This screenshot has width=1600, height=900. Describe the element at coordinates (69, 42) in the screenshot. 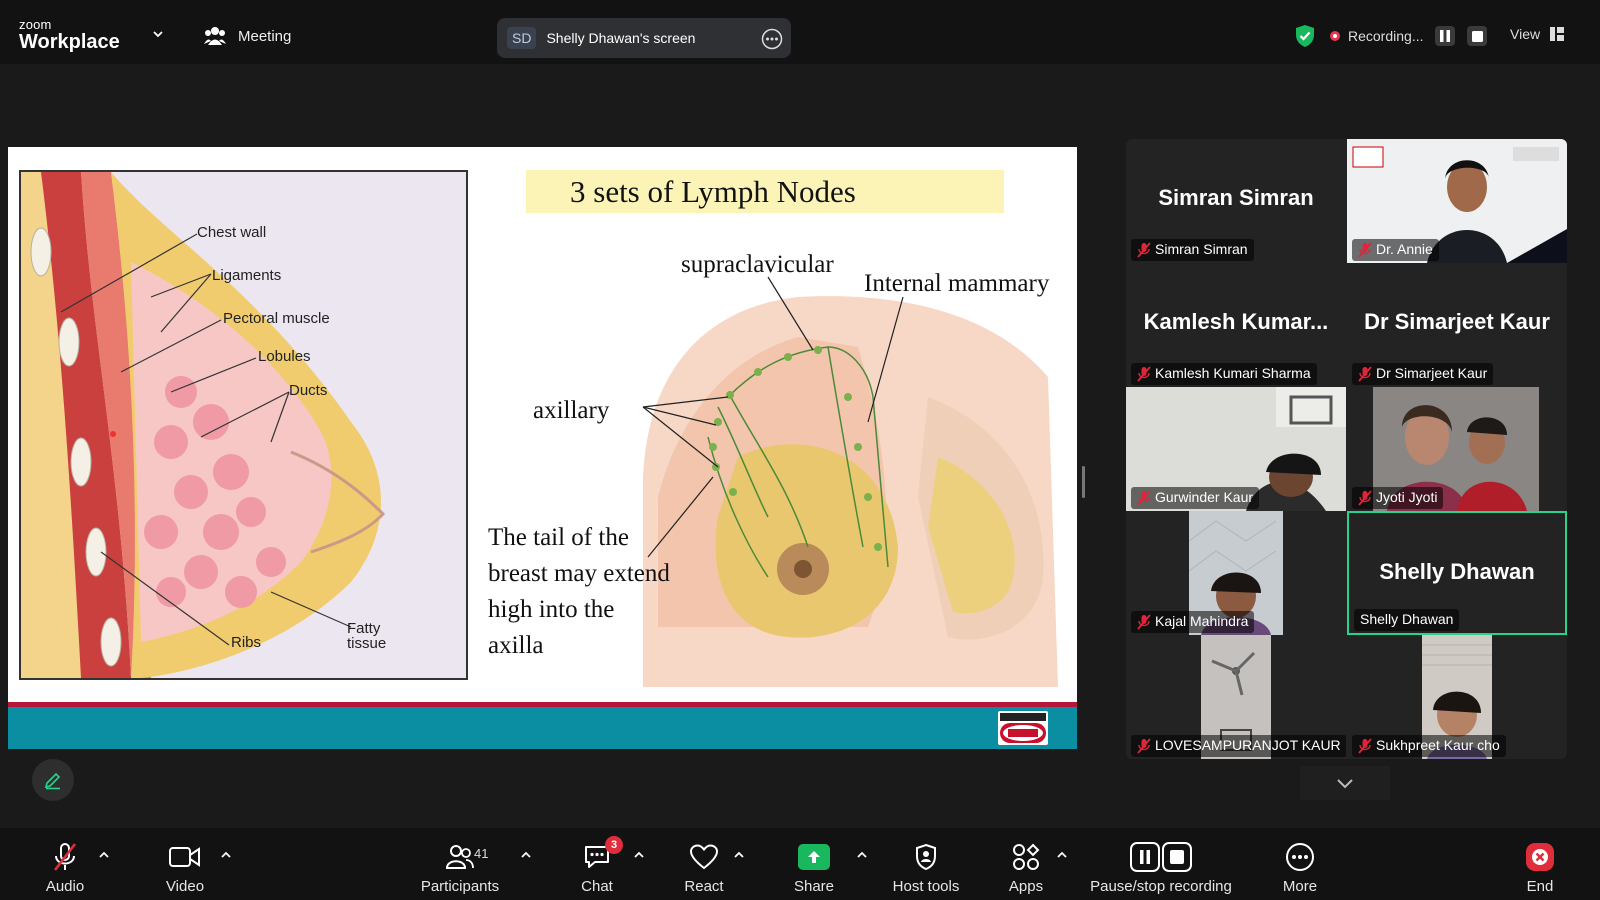

I see `brand-large: Workplace` at that location.